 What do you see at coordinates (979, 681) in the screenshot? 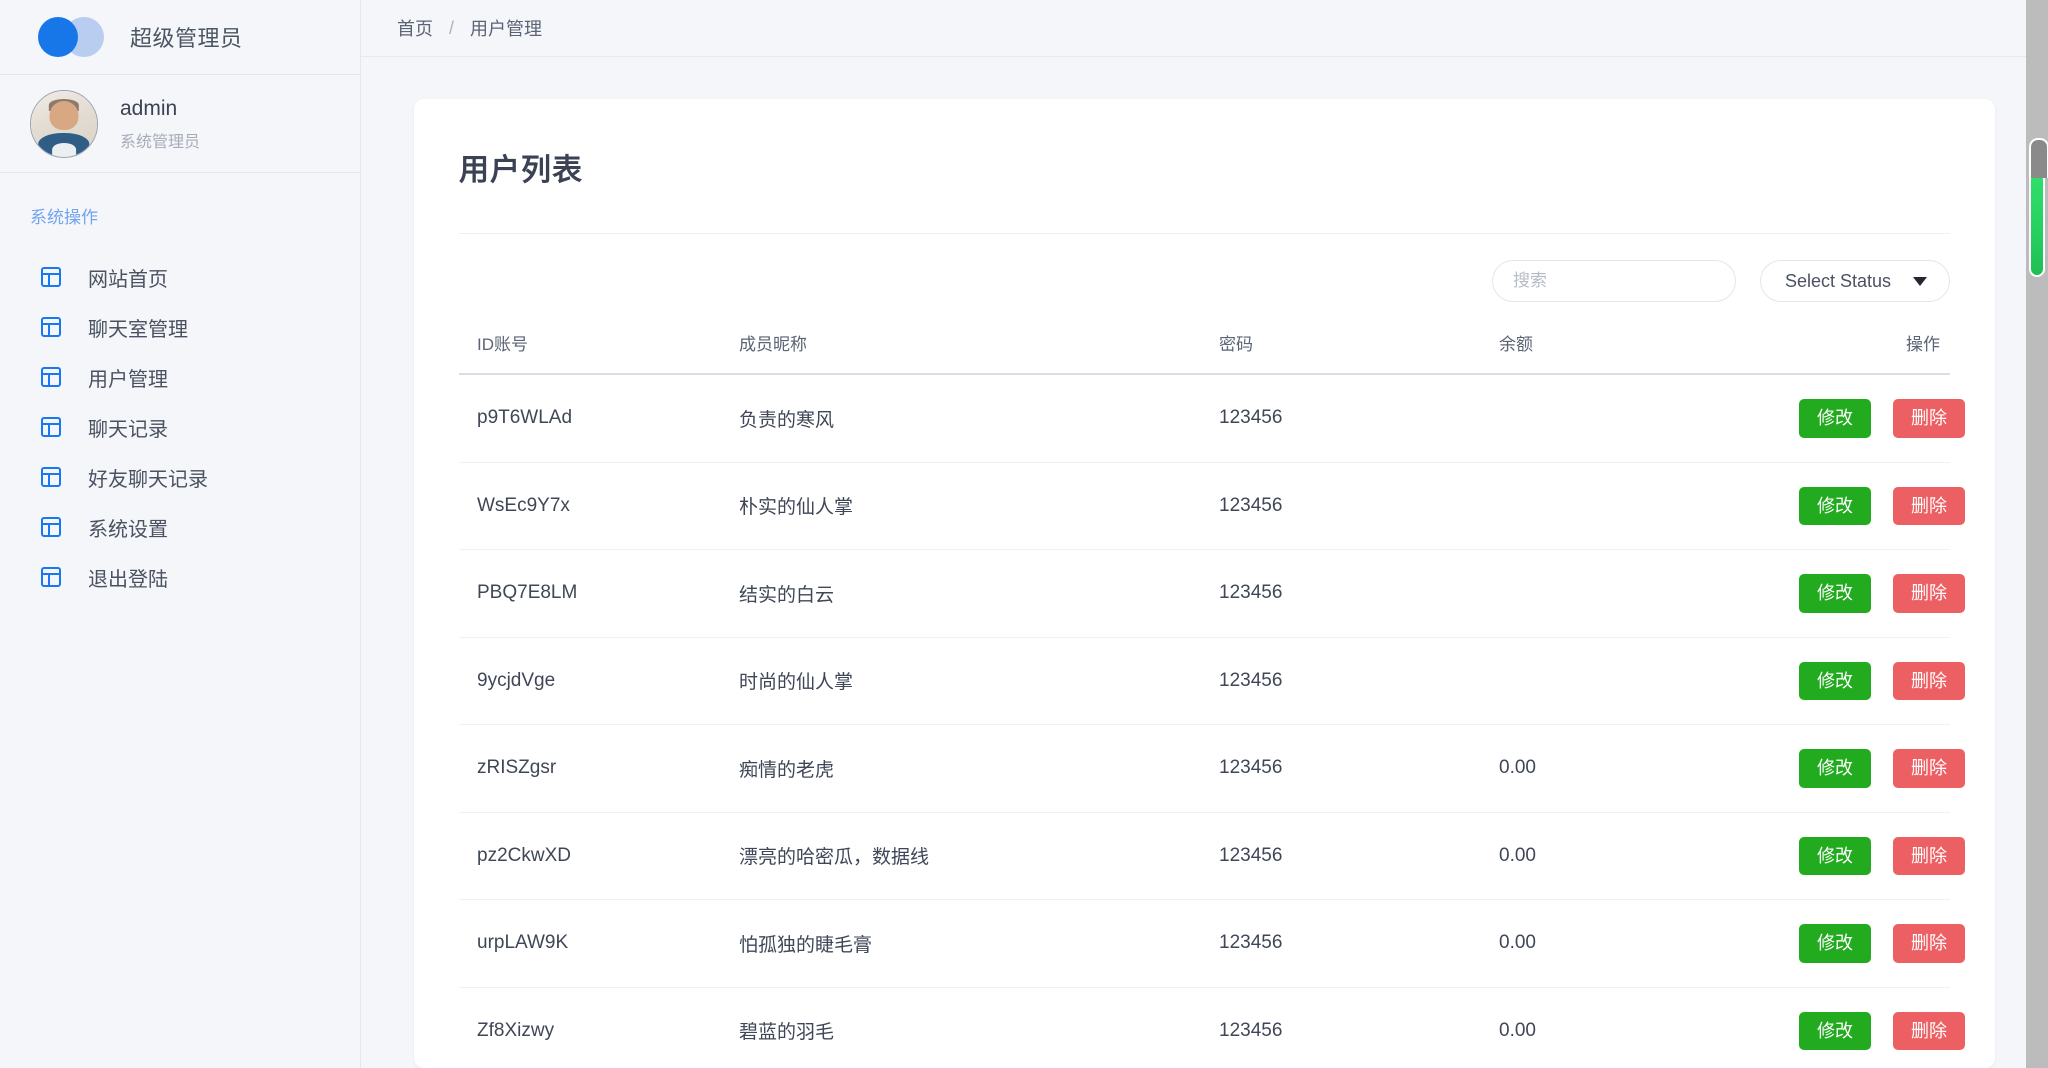
I see `cell-nickname: 时尚的仙人掌` at bounding box center [979, 681].